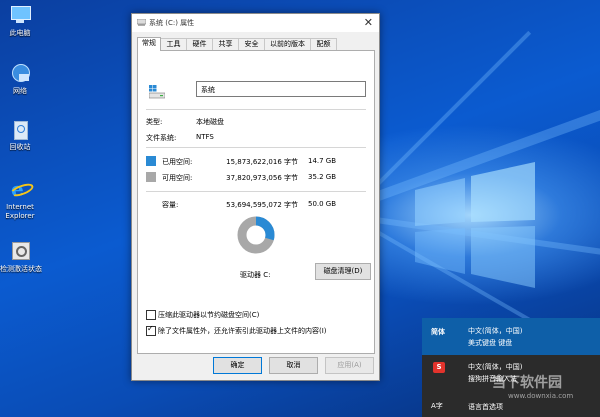 This screenshot has height=417, width=600. I want to click on desktop-icon-ie: e Internet Explorer, so click(20, 199).